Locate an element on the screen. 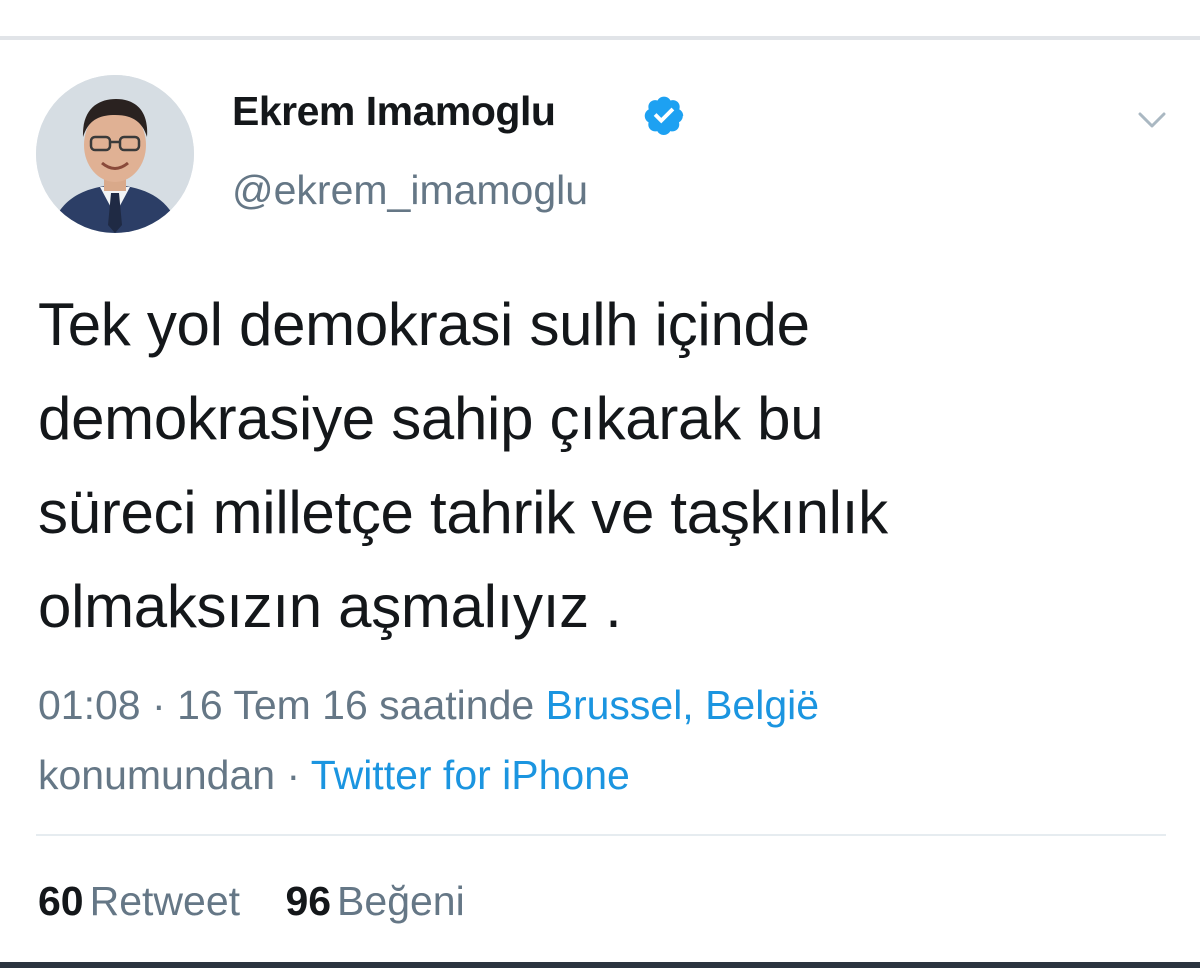 This screenshot has height=968, width=1200. like-count: 96 Beğeni is located at coordinates (374, 901).